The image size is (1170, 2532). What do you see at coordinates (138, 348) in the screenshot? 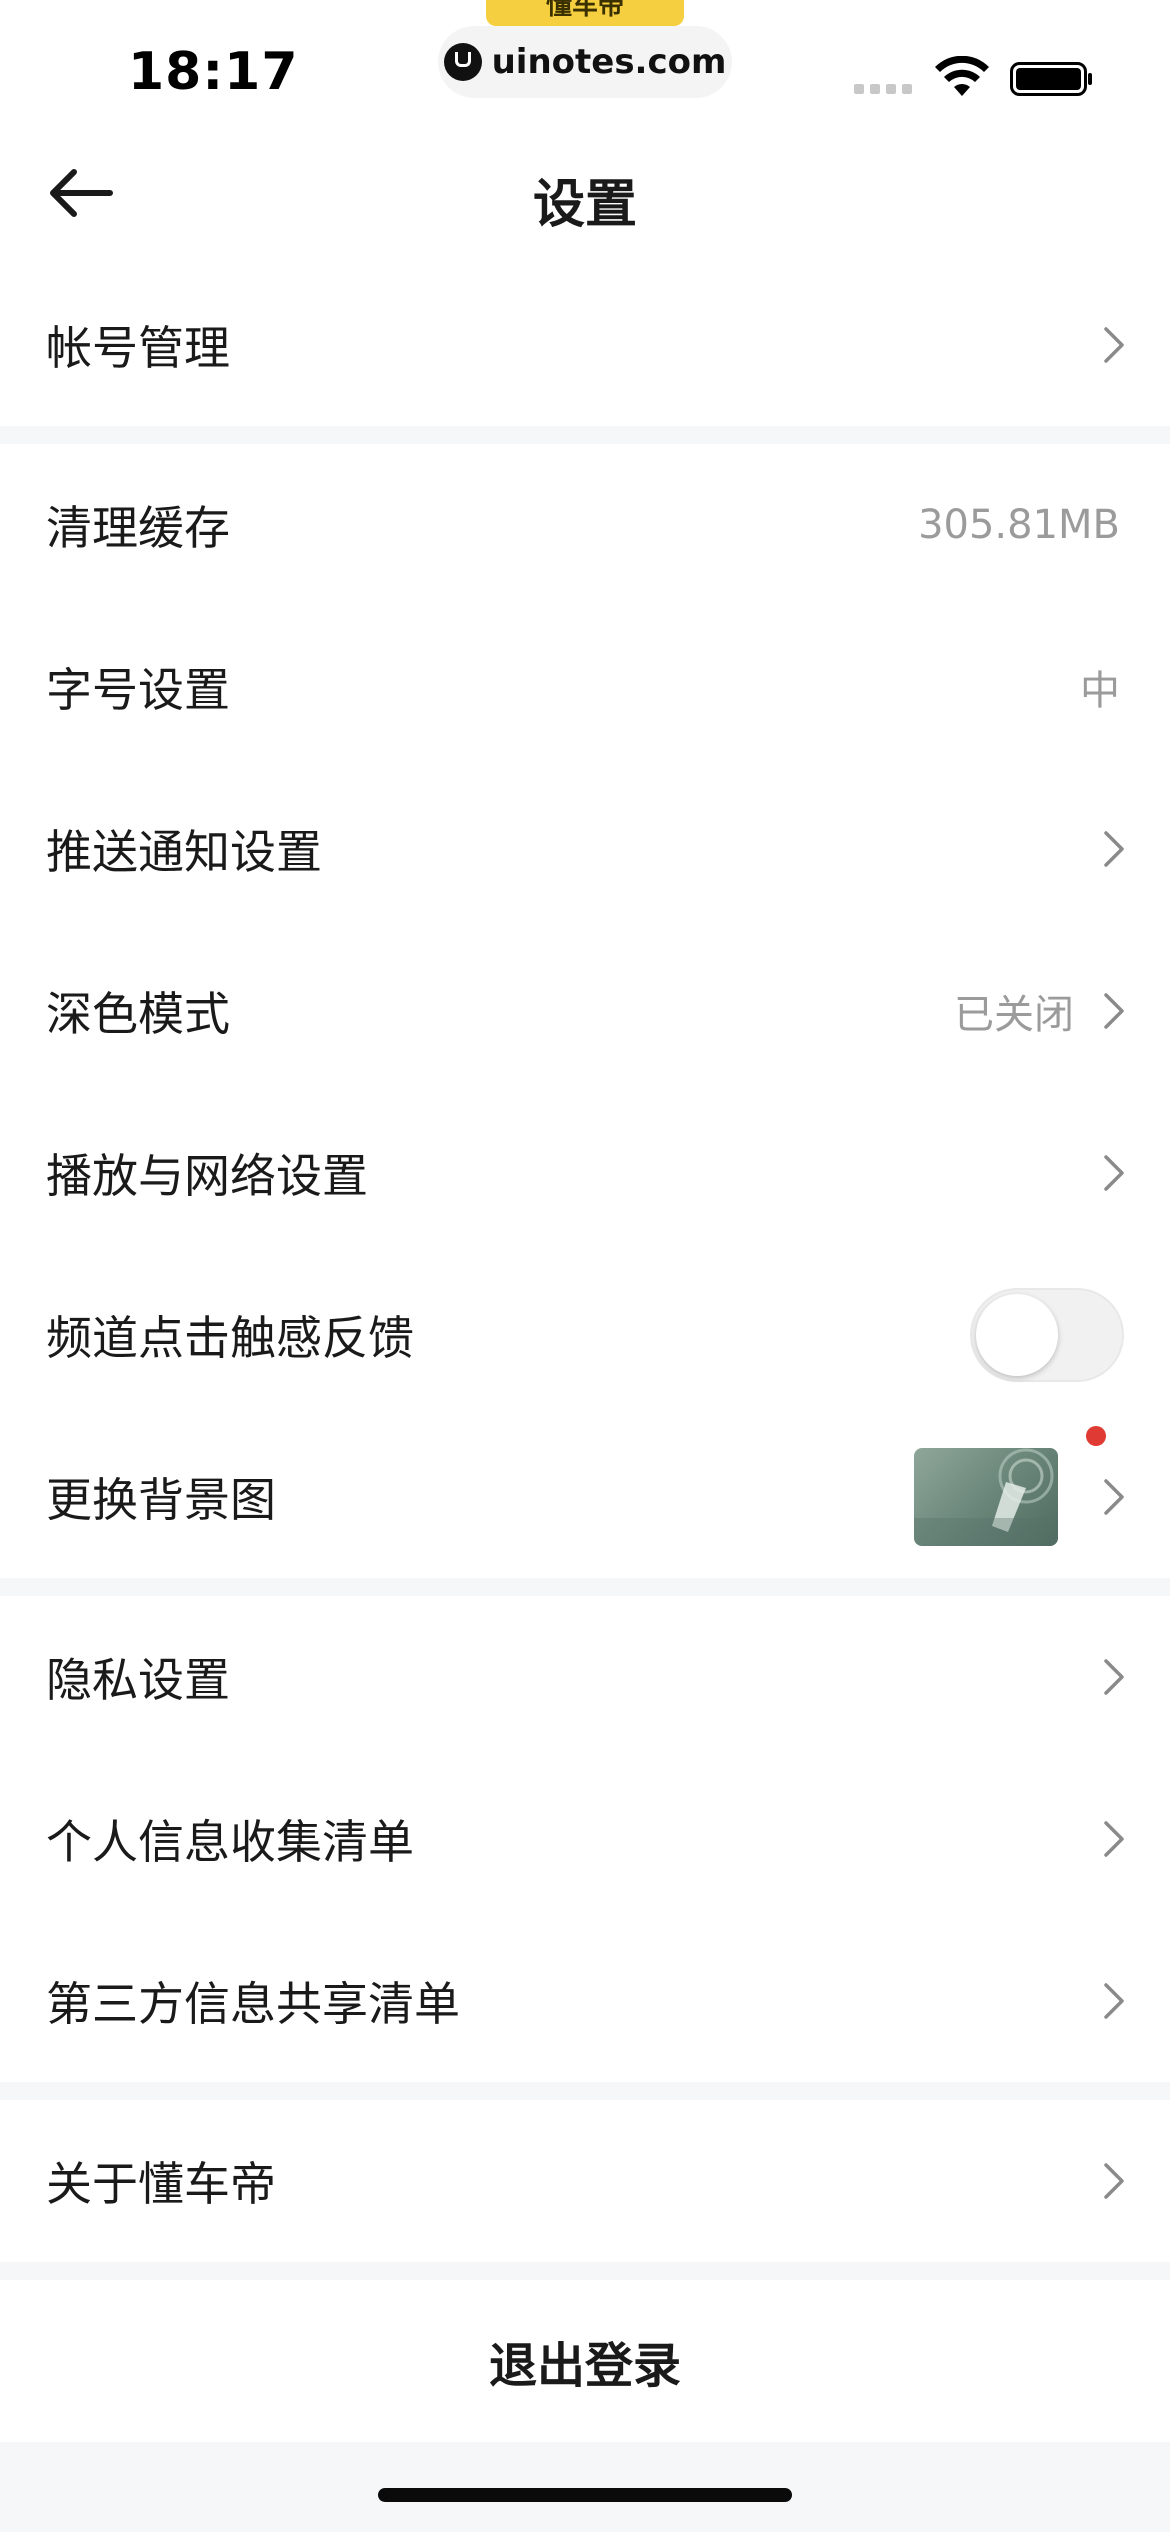
I see `settings-item-label: 帐号管理` at bounding box center [138, 348].